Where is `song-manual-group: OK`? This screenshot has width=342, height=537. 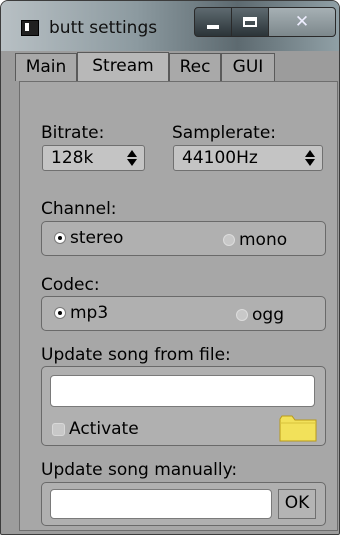
song-manual-group: OK is located at coordinates (183, 504).